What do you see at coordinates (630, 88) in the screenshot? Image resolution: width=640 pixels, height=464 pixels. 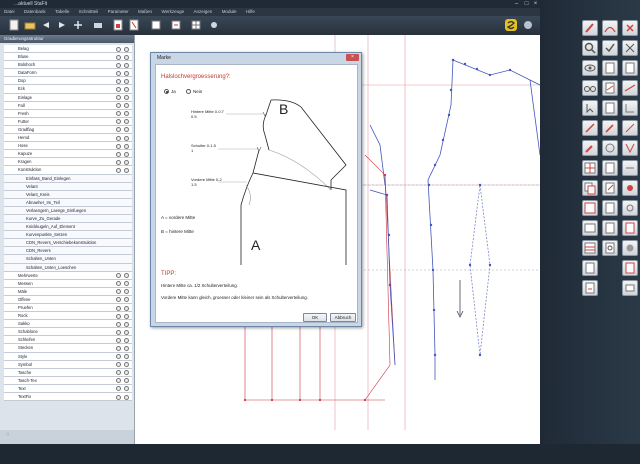 I see `measure-tool-icon` at bounding box center [630, 88].